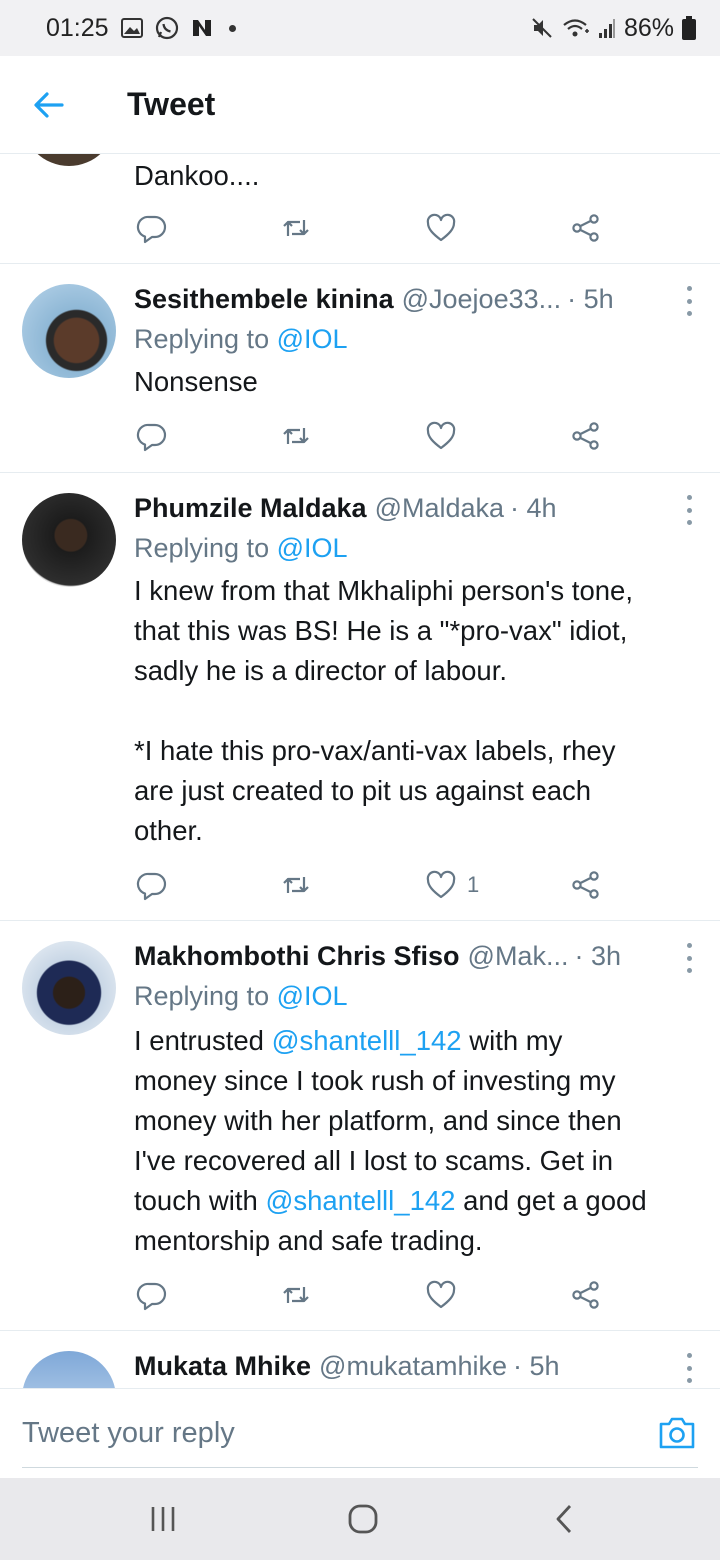 This screenshot has width=720, height=1560. Describe the element at coordinates (320, 670) in the screenshot. I see `text-line: sadly he is a director of labour.` at that location.